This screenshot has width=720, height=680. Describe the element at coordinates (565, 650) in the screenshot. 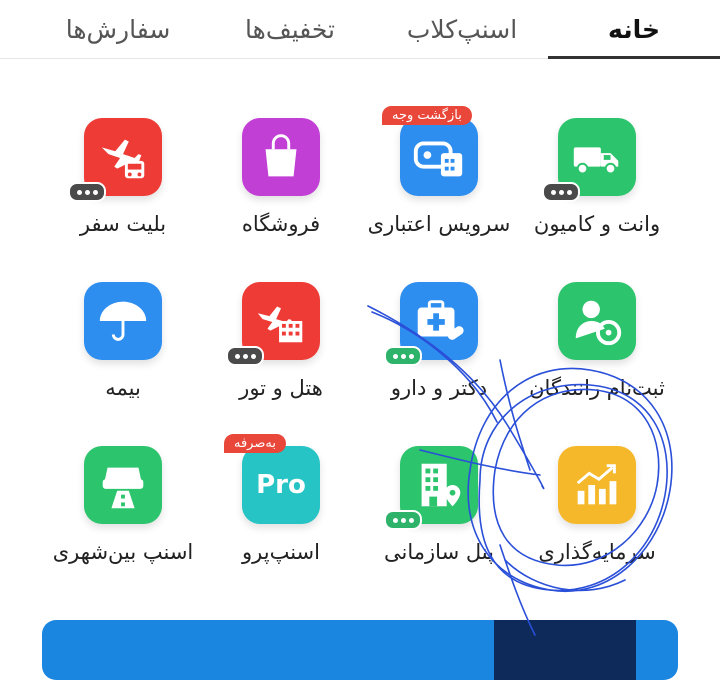

I see `banner-dark-block` at that location.